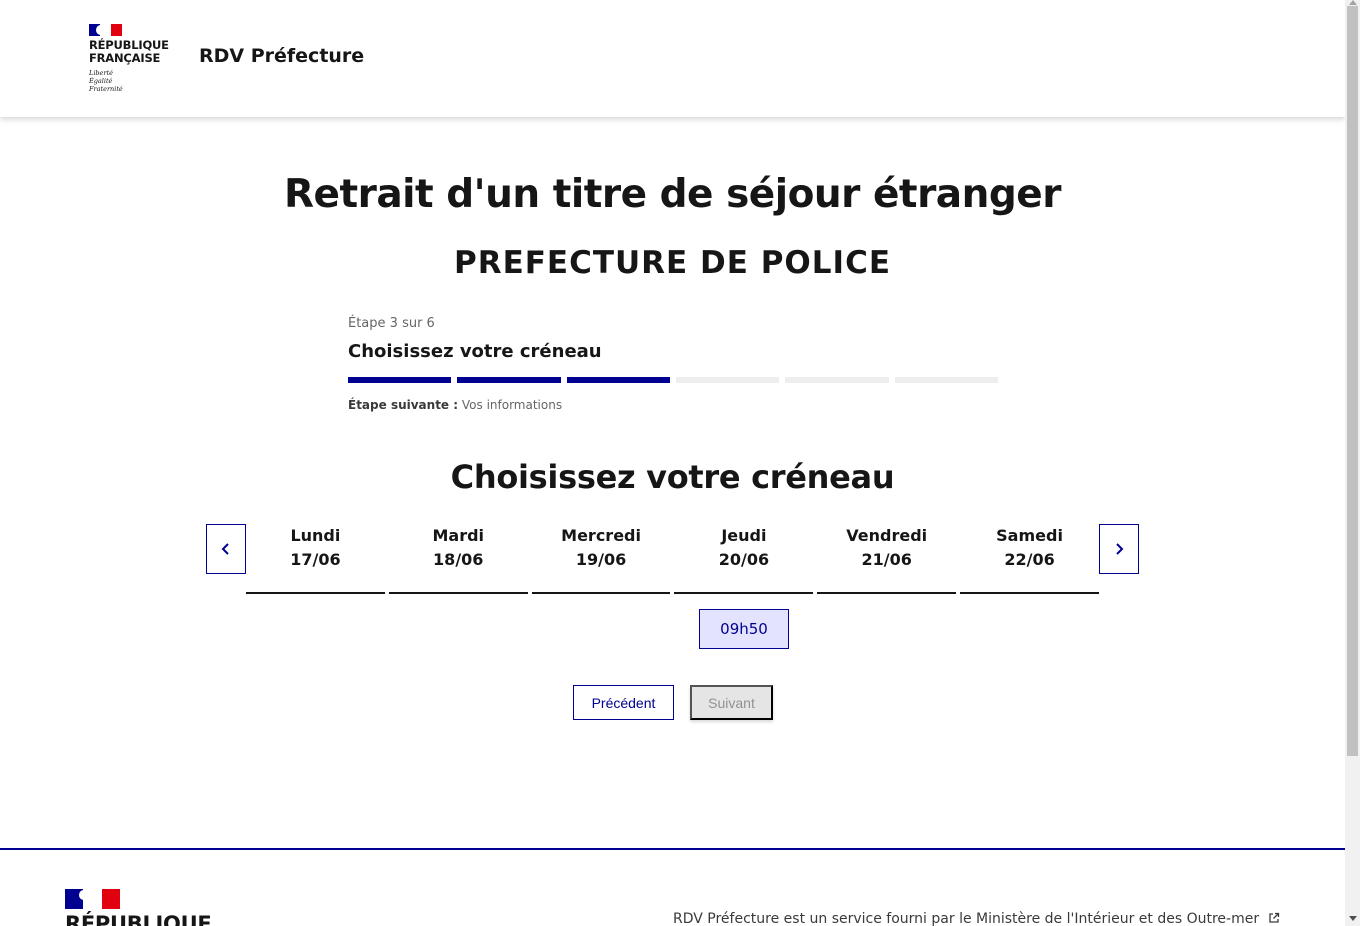 This screenshot has height=926, width=1360. I want to click on footer-marianne-flag-icon, so click(92, 899).